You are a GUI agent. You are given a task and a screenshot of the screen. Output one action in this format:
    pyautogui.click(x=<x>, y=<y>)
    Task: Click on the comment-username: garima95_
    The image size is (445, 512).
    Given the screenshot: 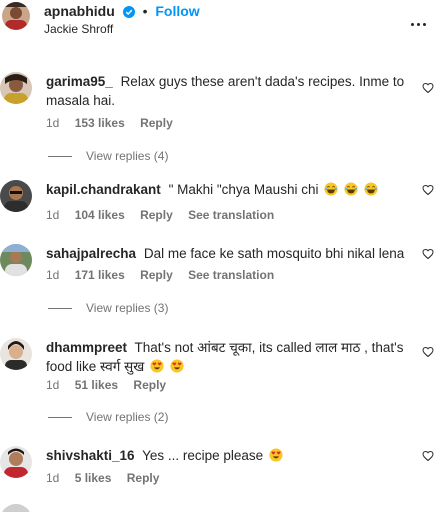 What is the action you would take?
    pyautogui.click(x=79, y=81)
    